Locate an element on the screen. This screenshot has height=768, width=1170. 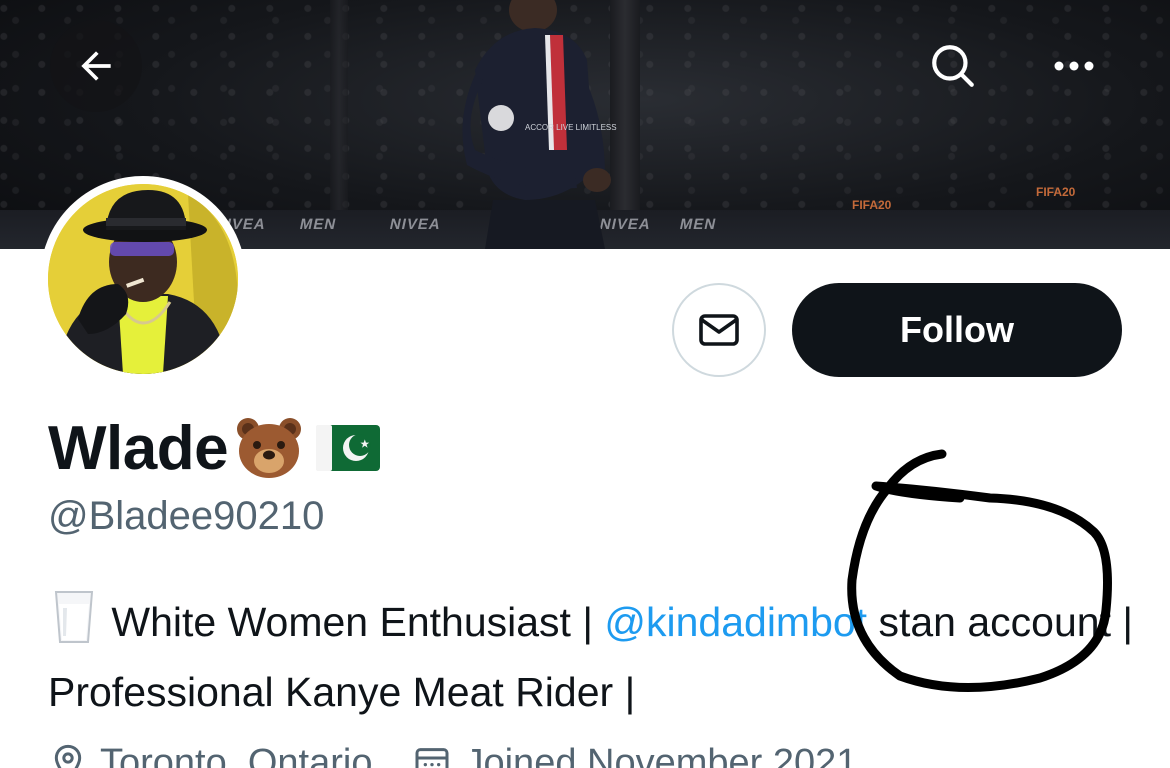
profile-handle: @Bladee90210 is located at coordinates (186, 516).